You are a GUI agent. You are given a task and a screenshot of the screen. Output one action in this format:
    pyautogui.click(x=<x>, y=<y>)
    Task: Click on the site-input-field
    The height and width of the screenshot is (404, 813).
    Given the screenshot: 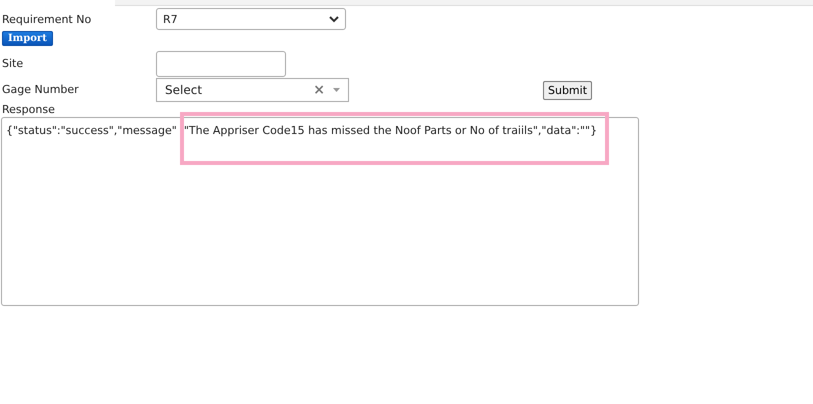 What is the action you would take?
    pyautogui.click(x=221, y=63)
    